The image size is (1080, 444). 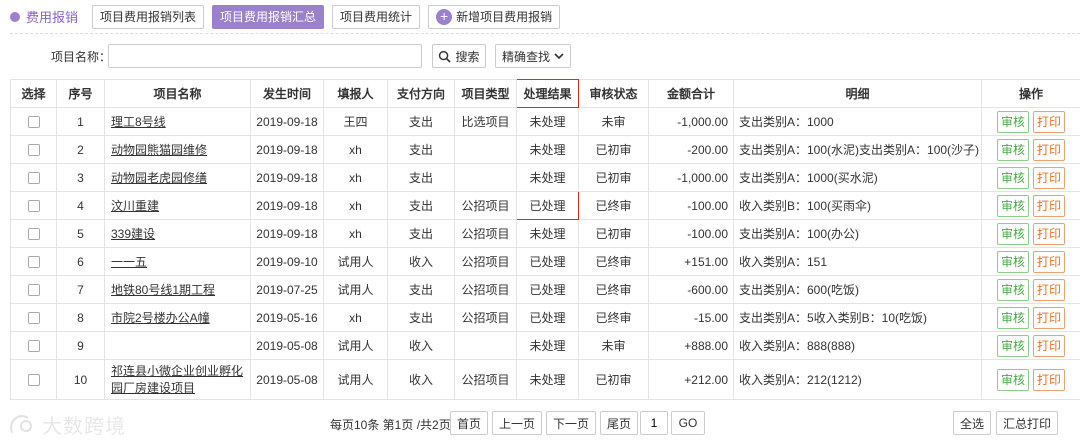 I want to click on project-name-link: 地铁80号线1期工程, so click(x=163, y=290).